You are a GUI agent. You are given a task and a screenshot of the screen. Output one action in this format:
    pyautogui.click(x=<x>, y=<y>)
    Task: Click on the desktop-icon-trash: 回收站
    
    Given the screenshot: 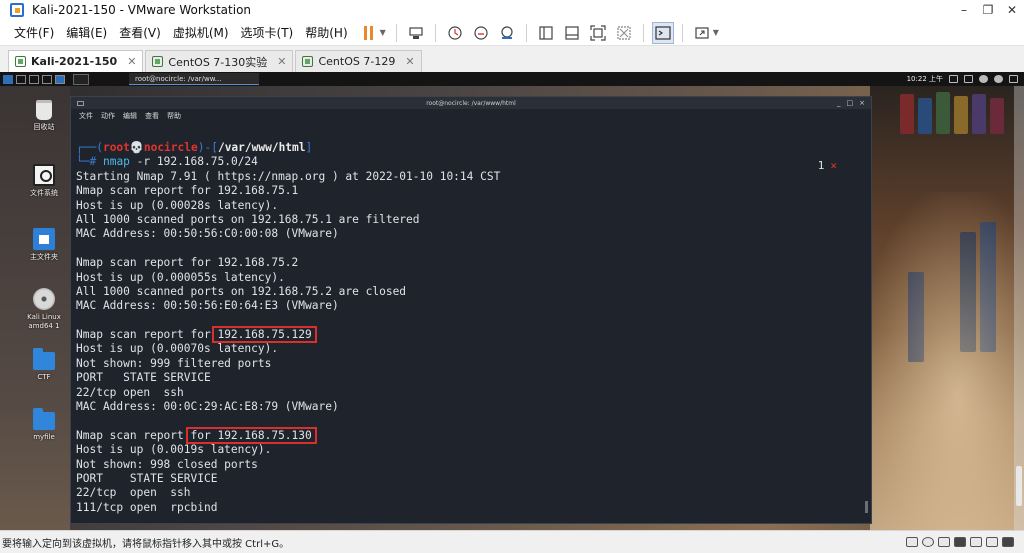 What is the action you would take?
    pyautogui.click(x=44, y=116)
    